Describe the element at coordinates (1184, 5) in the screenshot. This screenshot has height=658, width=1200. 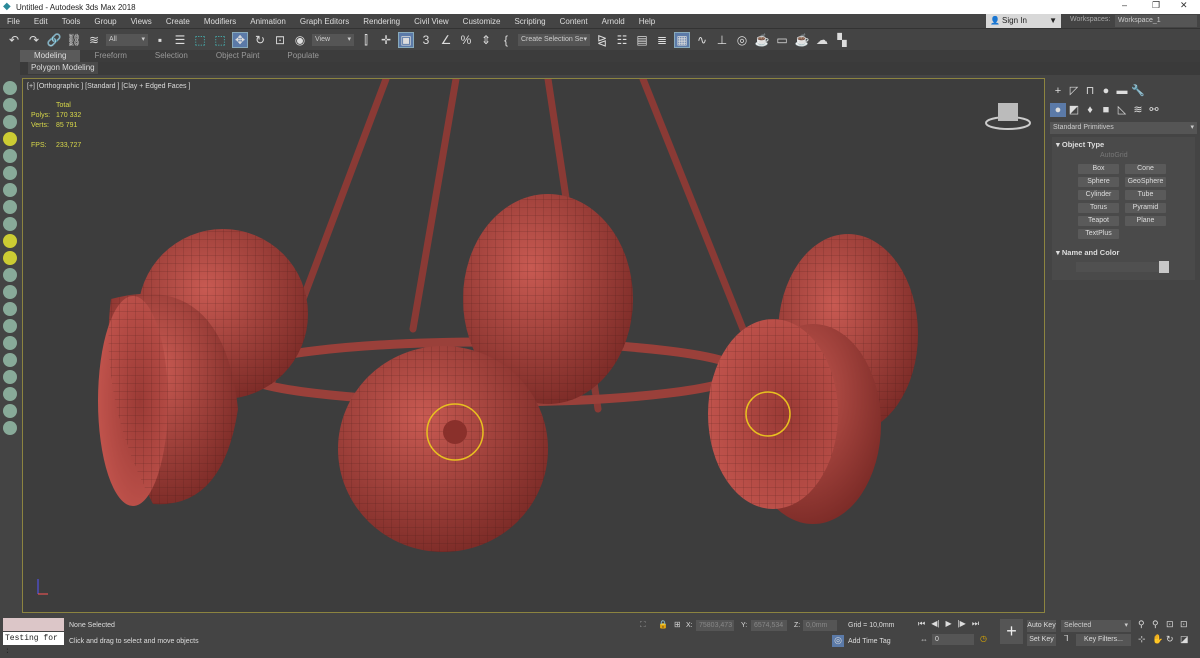
I see `close-button: ✕` at that location.